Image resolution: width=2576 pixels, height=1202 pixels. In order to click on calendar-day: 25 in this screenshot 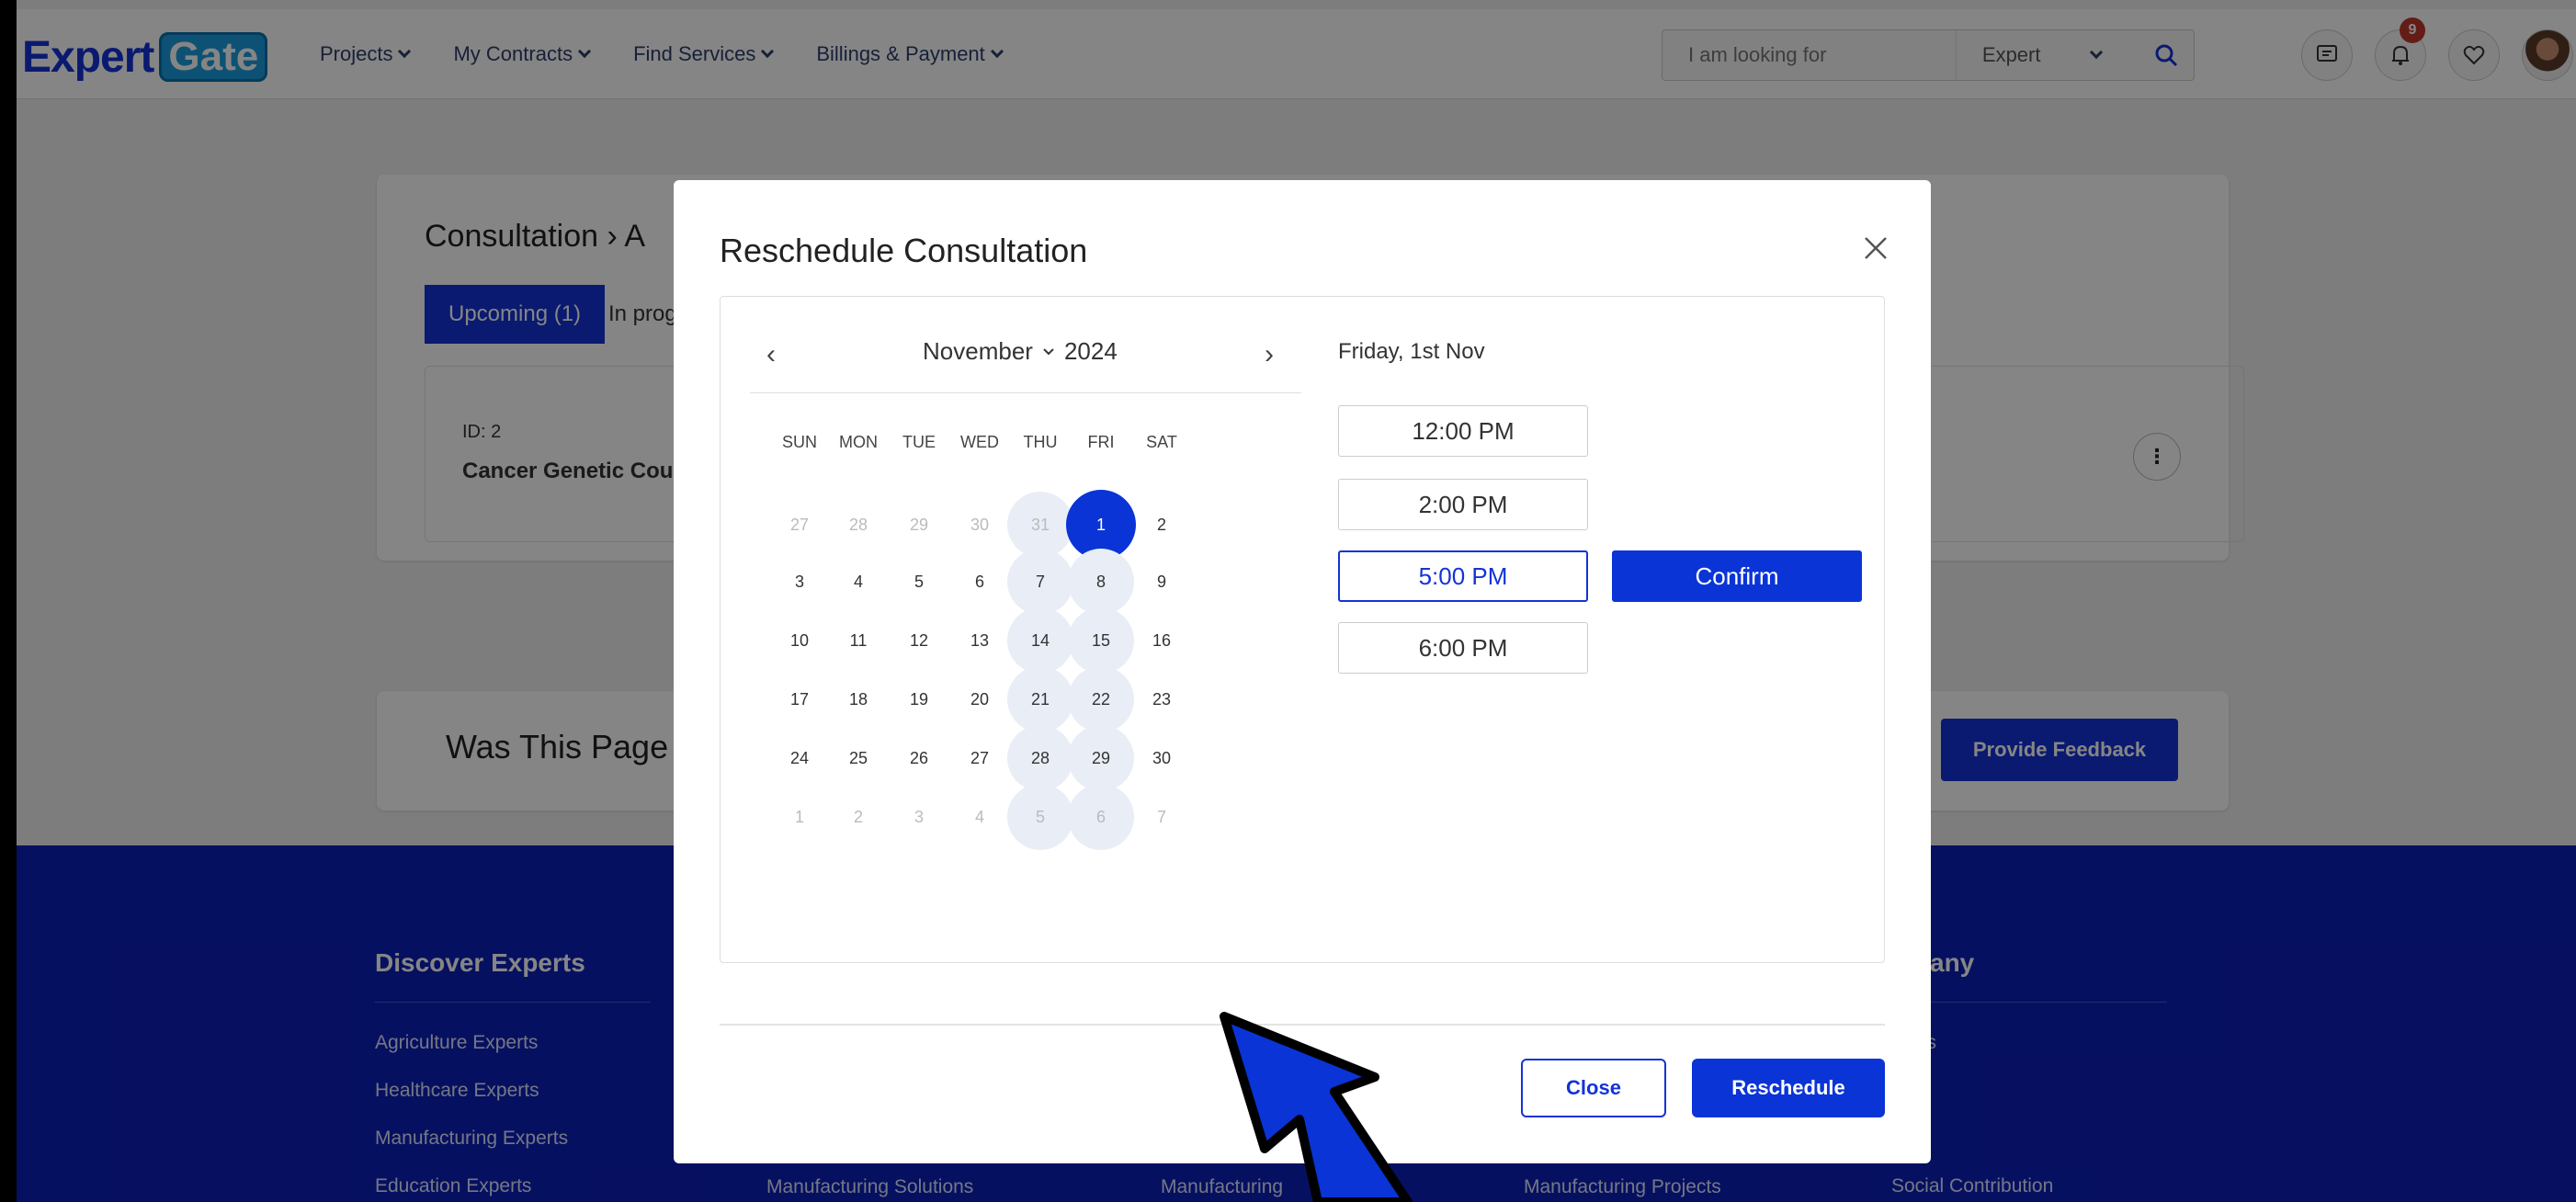, I will do `click(858, 758)`.